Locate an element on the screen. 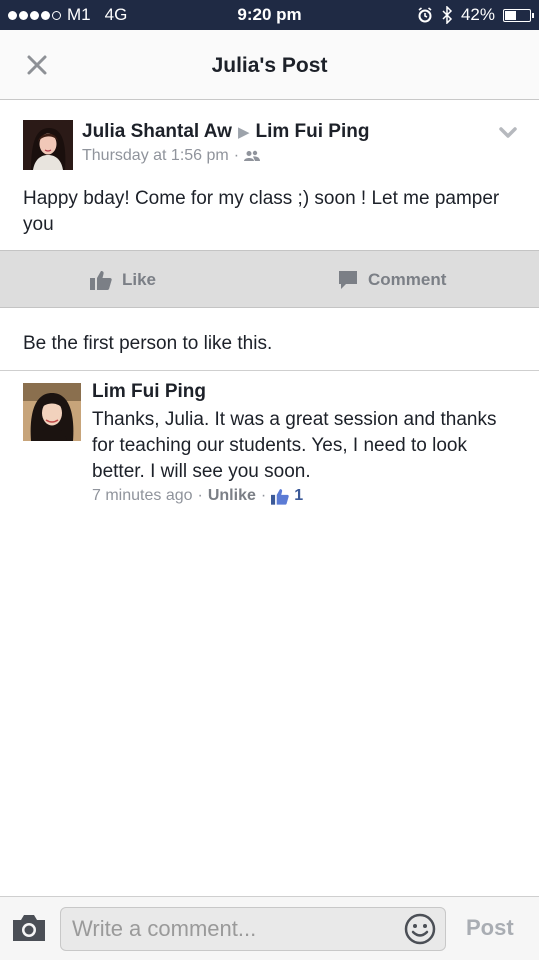 The image size is (539, 960). comment-meta: 7 minutes ago · Unlike · 1 is located at coordinates (197, 496).